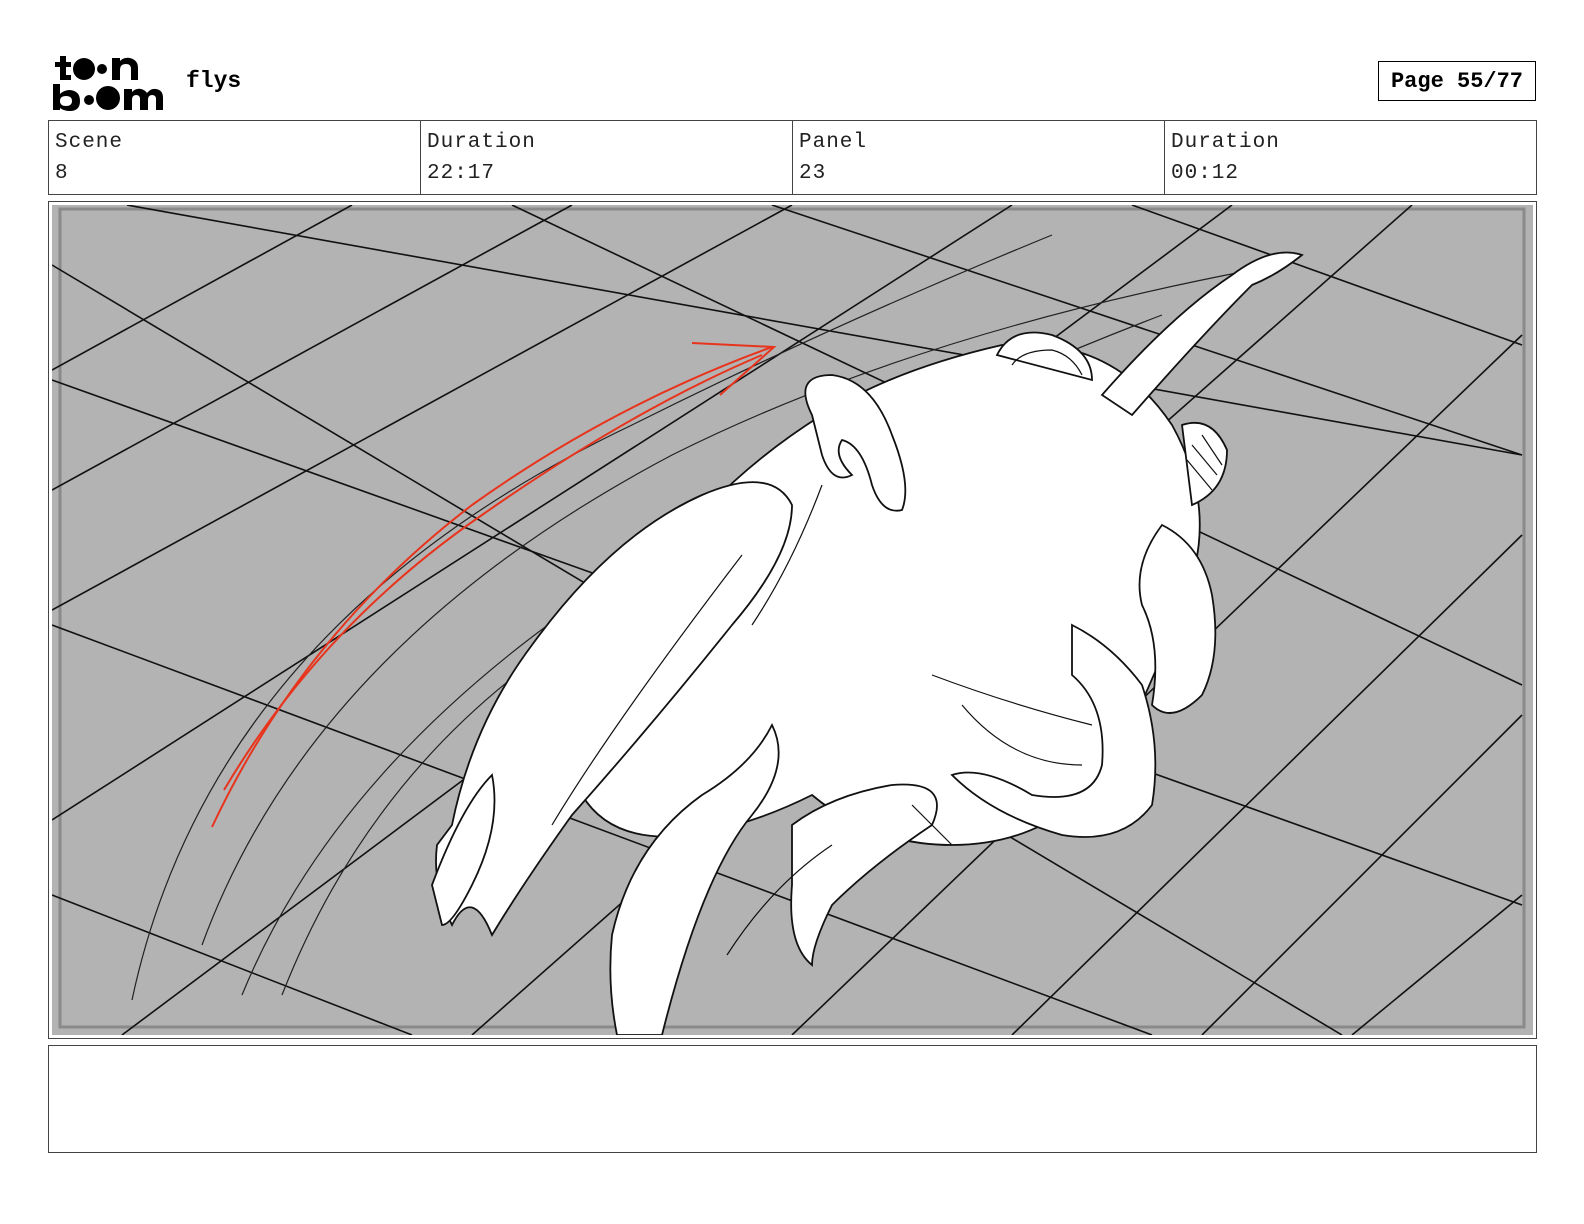 The width and height of the screenshot is (1584, 1224). I want to click on page-number: Page 55/77, so click(1457, 81).